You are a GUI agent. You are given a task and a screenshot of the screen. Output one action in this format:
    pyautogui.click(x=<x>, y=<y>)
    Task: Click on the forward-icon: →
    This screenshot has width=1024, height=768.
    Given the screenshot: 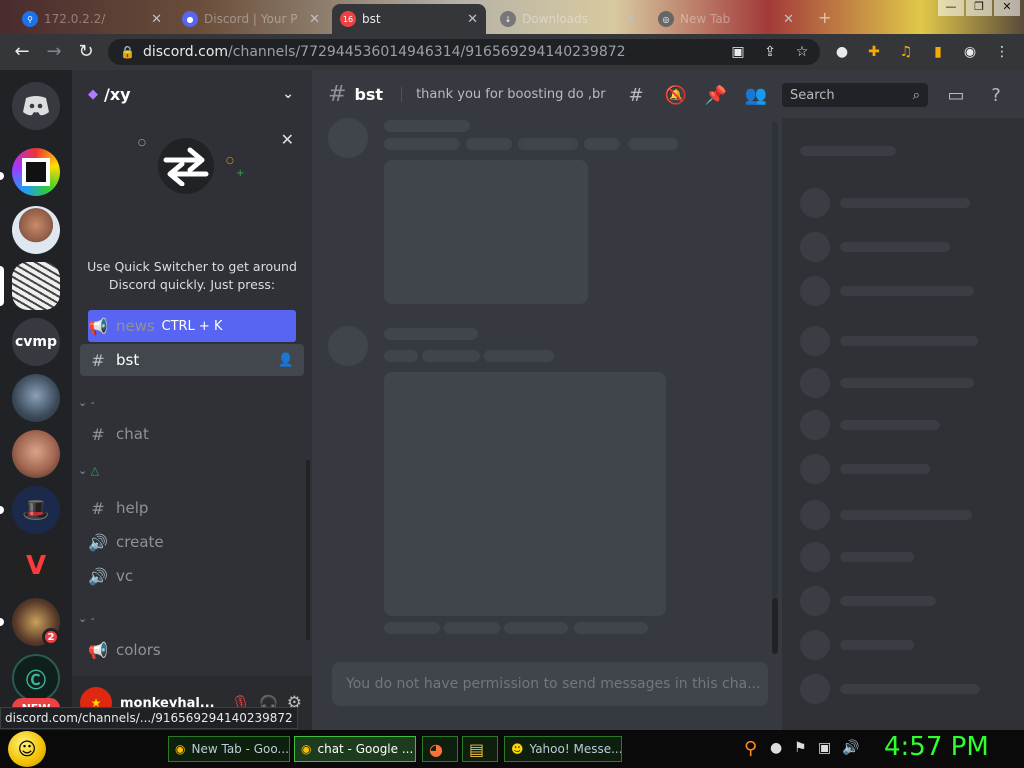 What is the action you would take?
    pyautogui.click(x=54, y=52)
    